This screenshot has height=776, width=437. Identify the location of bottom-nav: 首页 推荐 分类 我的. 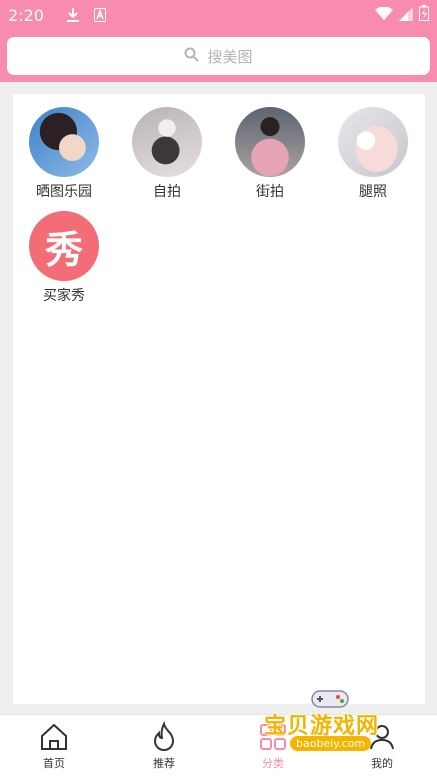
(218, 745).